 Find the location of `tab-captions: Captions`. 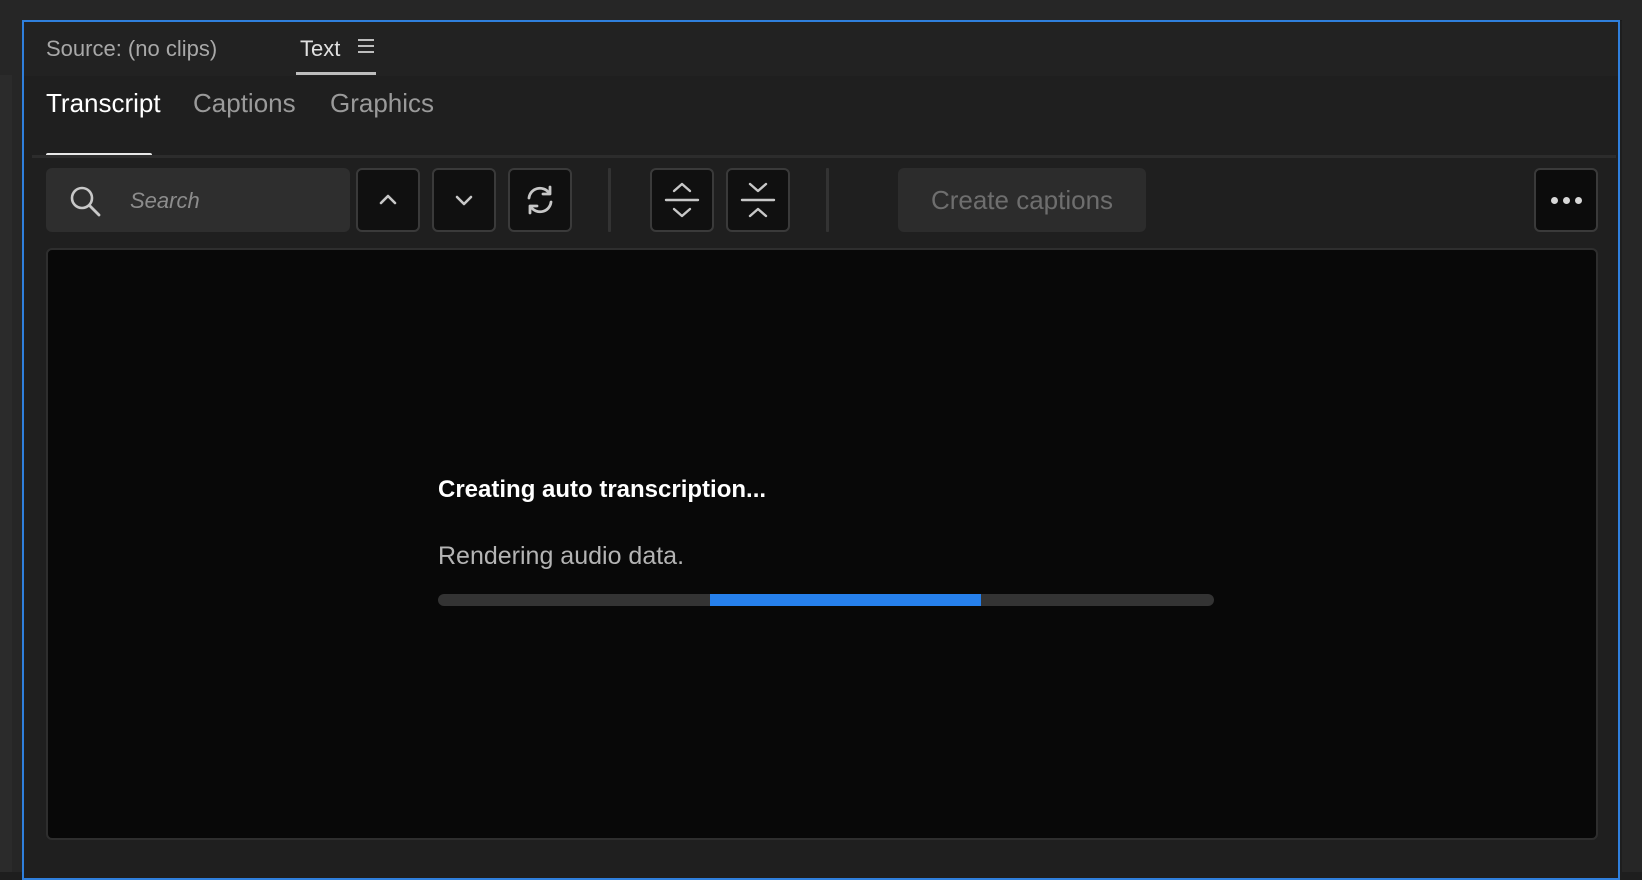

tab-captions: Captions is located at coordinates (244, 103).